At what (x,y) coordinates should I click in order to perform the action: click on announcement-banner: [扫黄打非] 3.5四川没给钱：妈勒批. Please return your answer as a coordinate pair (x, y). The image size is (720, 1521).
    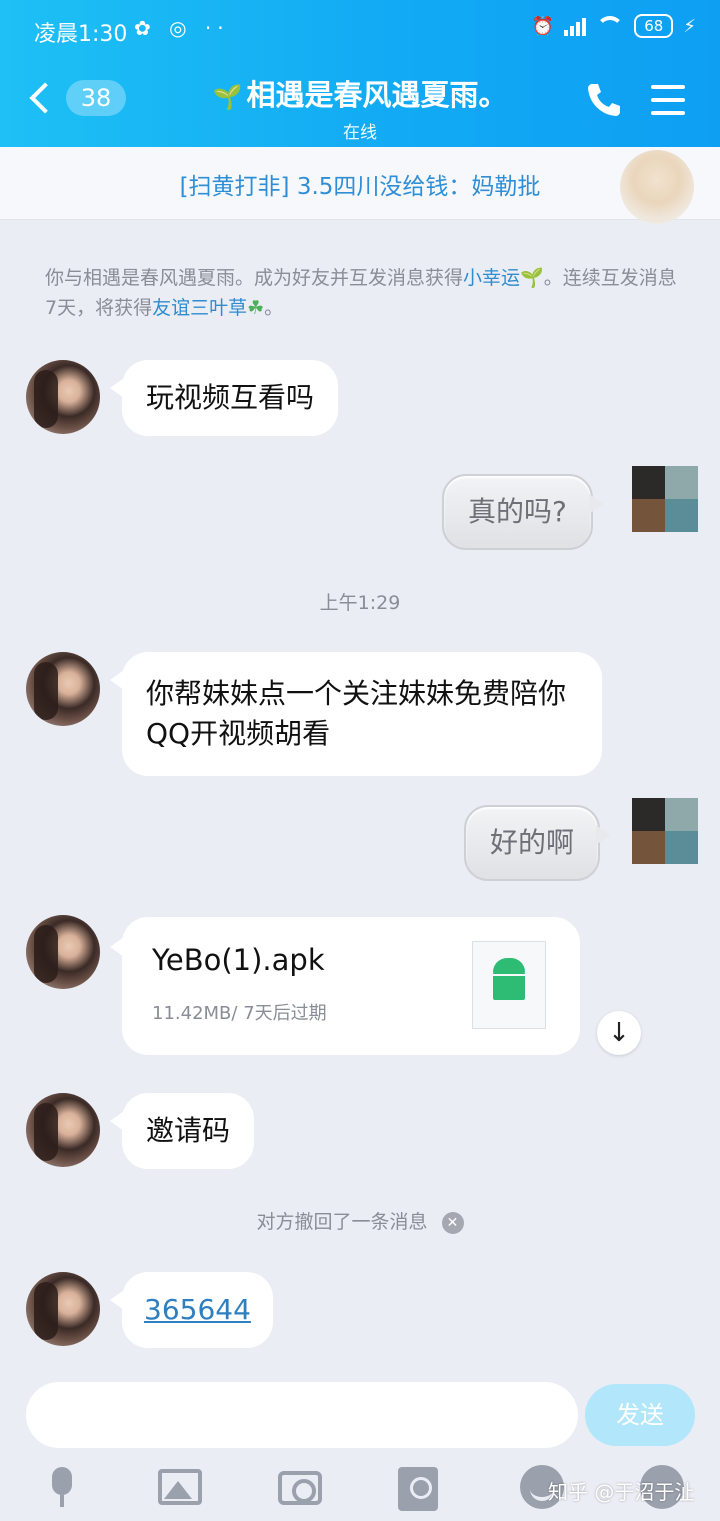
    Looking at the image, I should click on (360, 183).